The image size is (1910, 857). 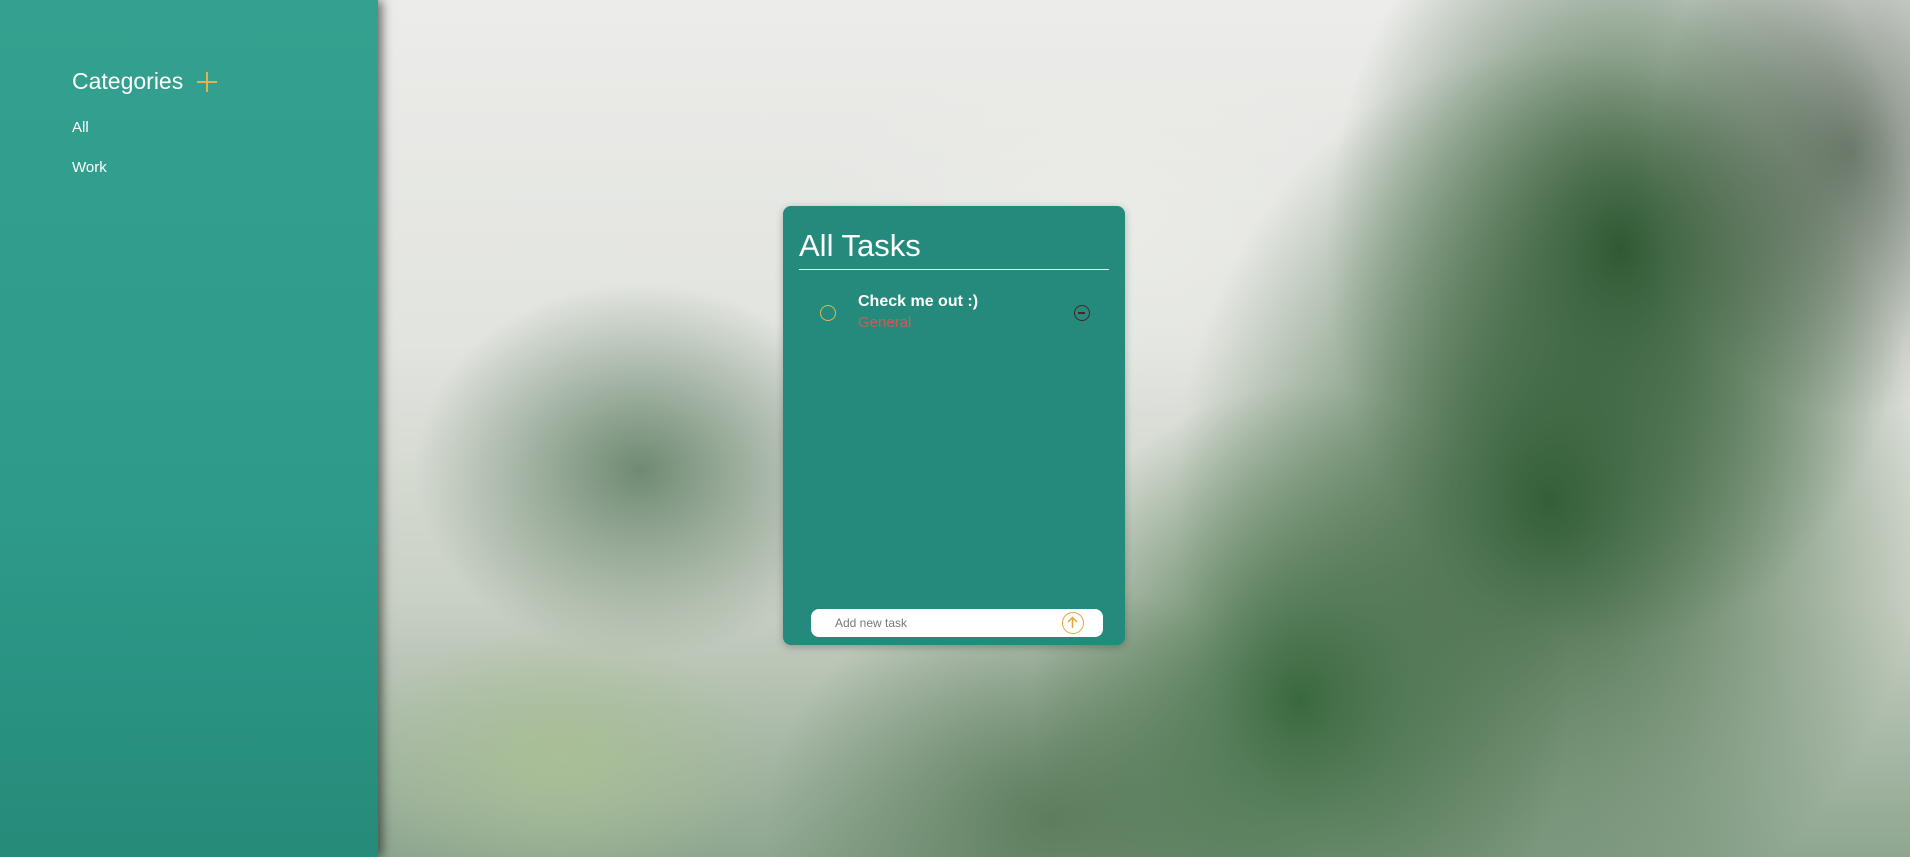 I want to click on category-item-all: All, so click(x=89, y=138).